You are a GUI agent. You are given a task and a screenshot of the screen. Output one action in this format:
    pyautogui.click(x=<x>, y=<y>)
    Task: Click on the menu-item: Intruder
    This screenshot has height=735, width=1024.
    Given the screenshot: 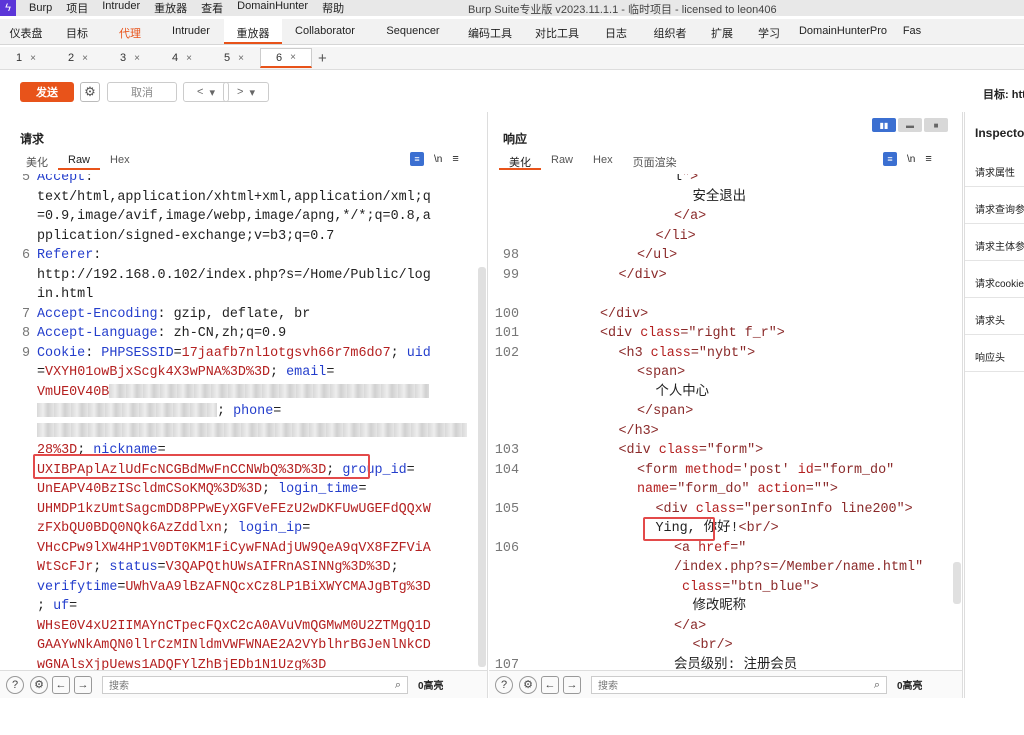 What is the action you would take?
    pyautogui.click(x=121, y=8)
    